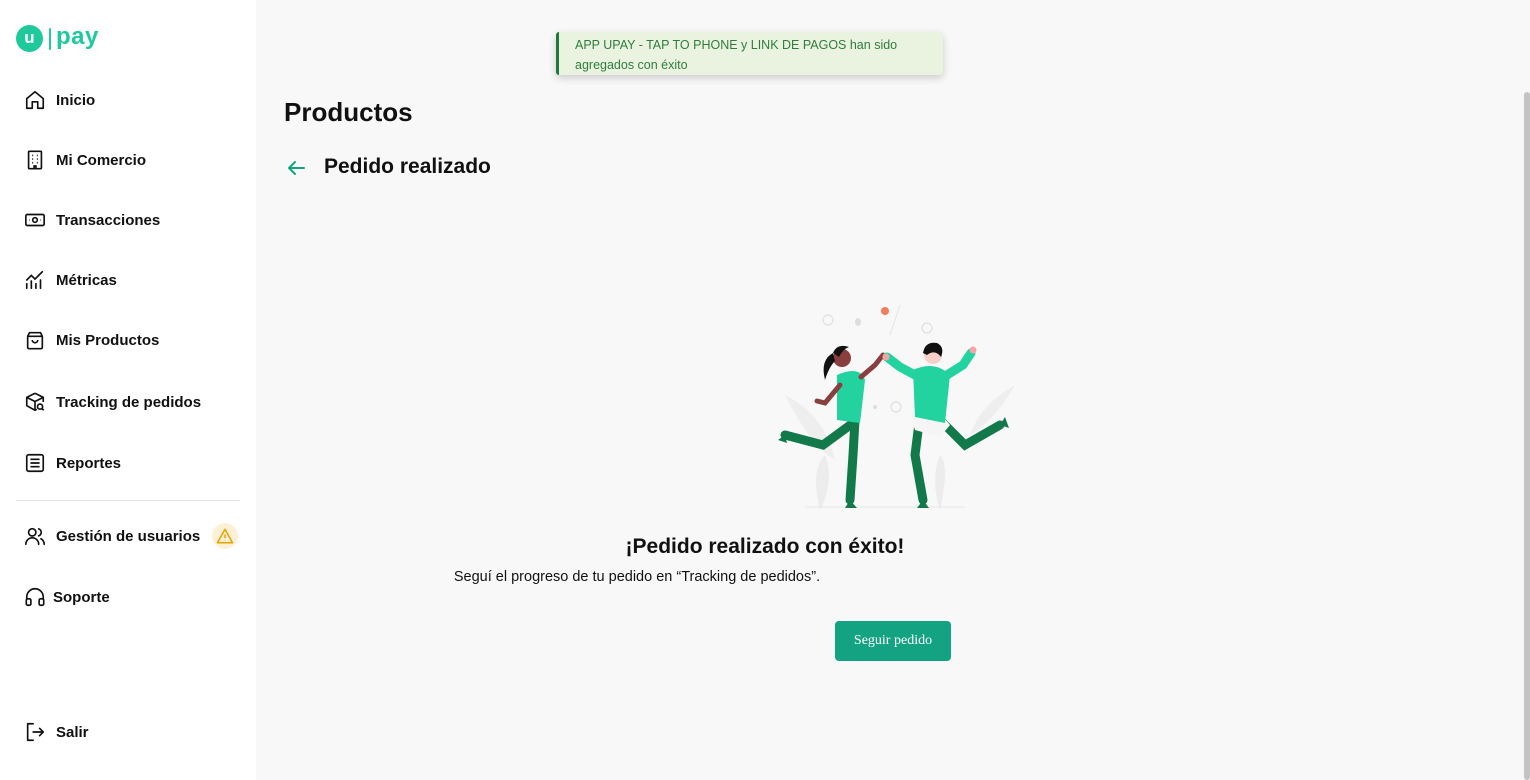 This screenshot has height=780, width=1530. Describe the element at coordinates (101, 160) in the screenshot. I see `sidebar-item-label: Mi Comercio` at that location.